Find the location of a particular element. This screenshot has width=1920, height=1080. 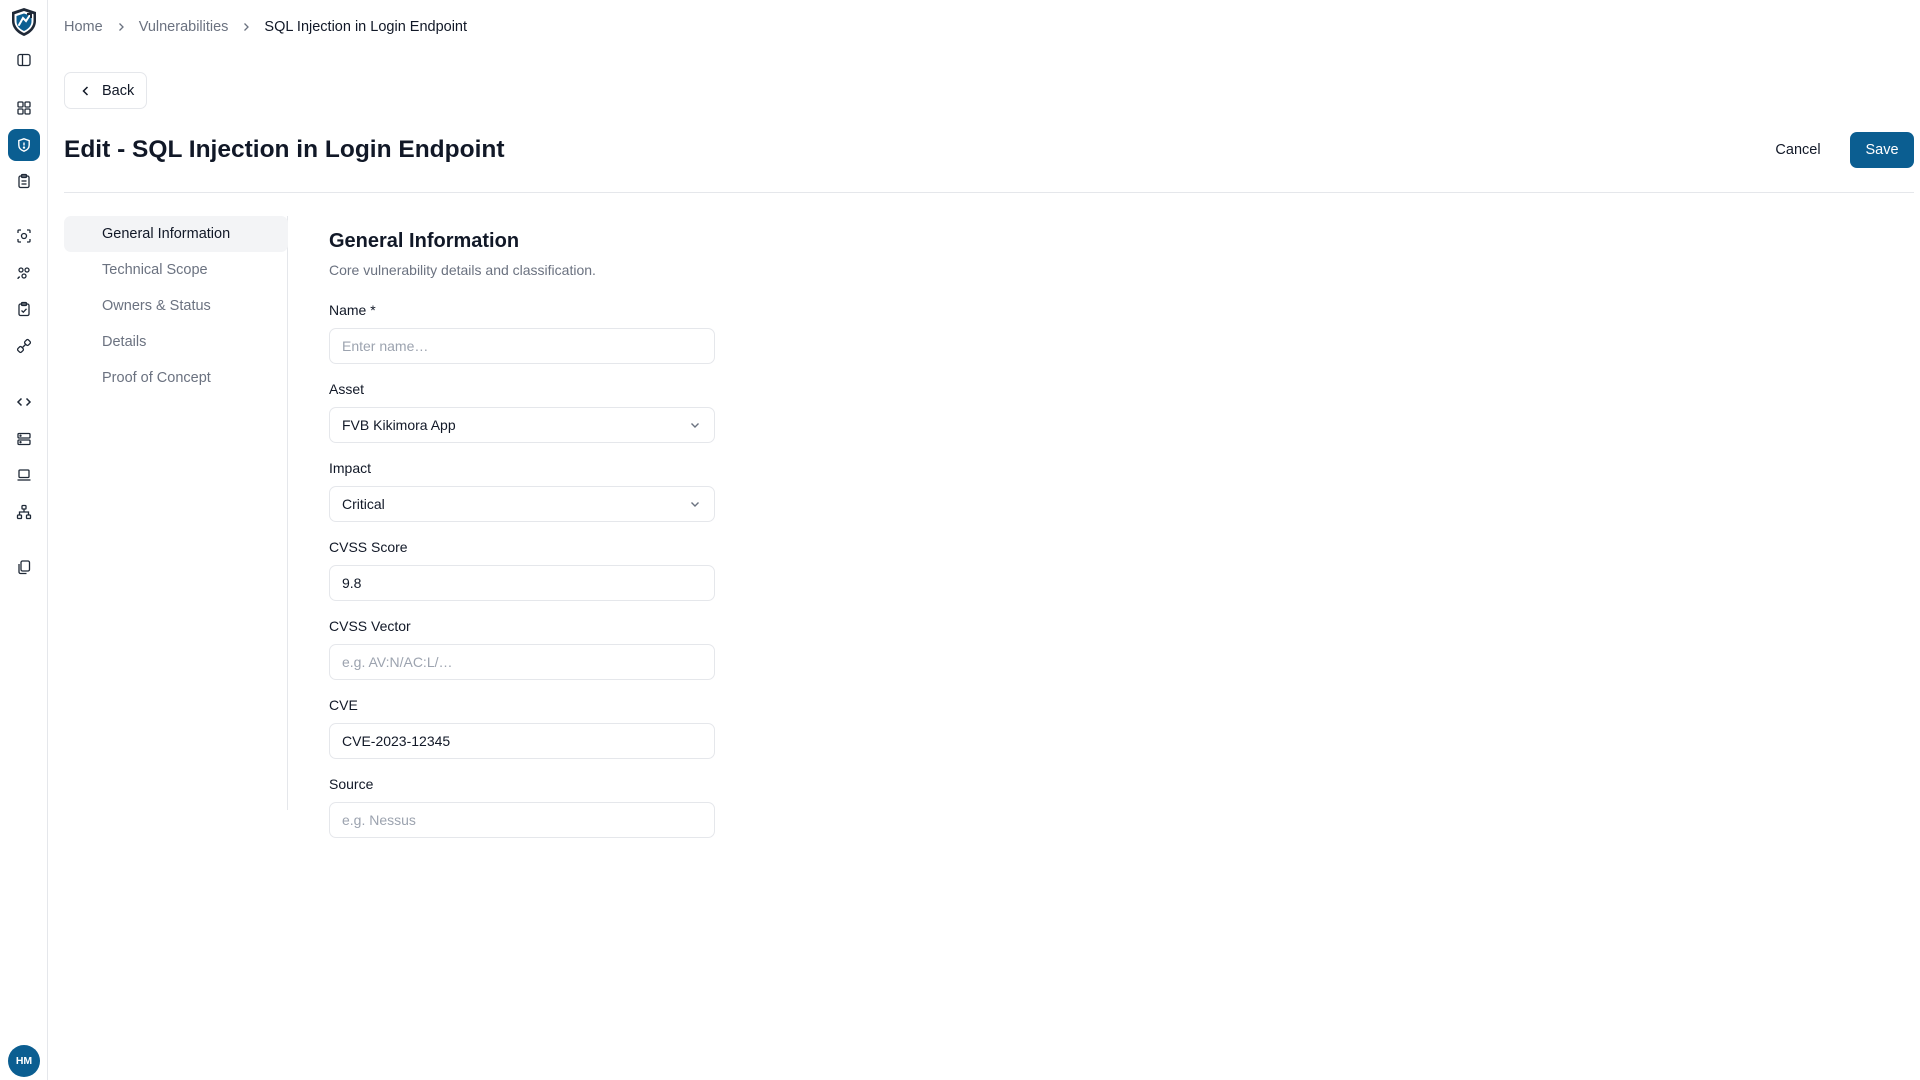

source-label: Source is located at coordinates (351, 784).